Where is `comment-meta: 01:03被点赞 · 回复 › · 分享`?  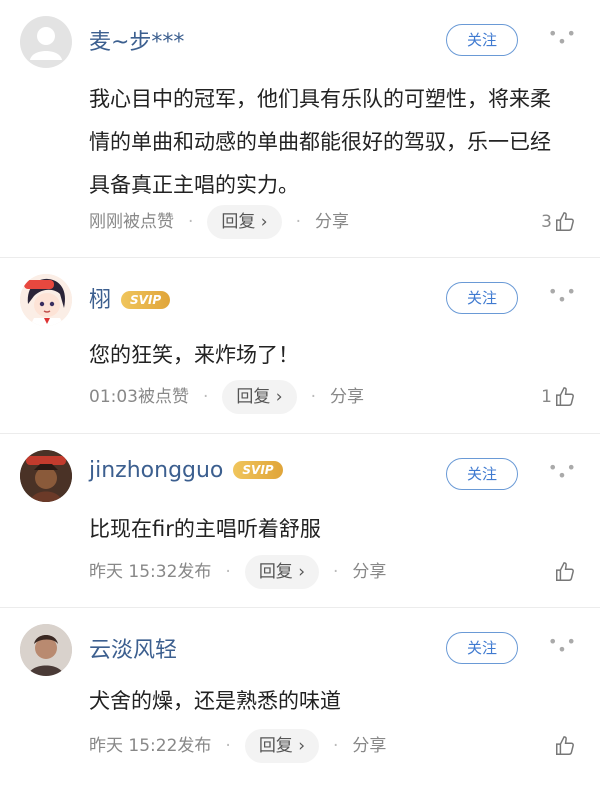 comment-meta: 01:03被点赞 · 回复 › · 分享 is located at coordinates (226, 397).